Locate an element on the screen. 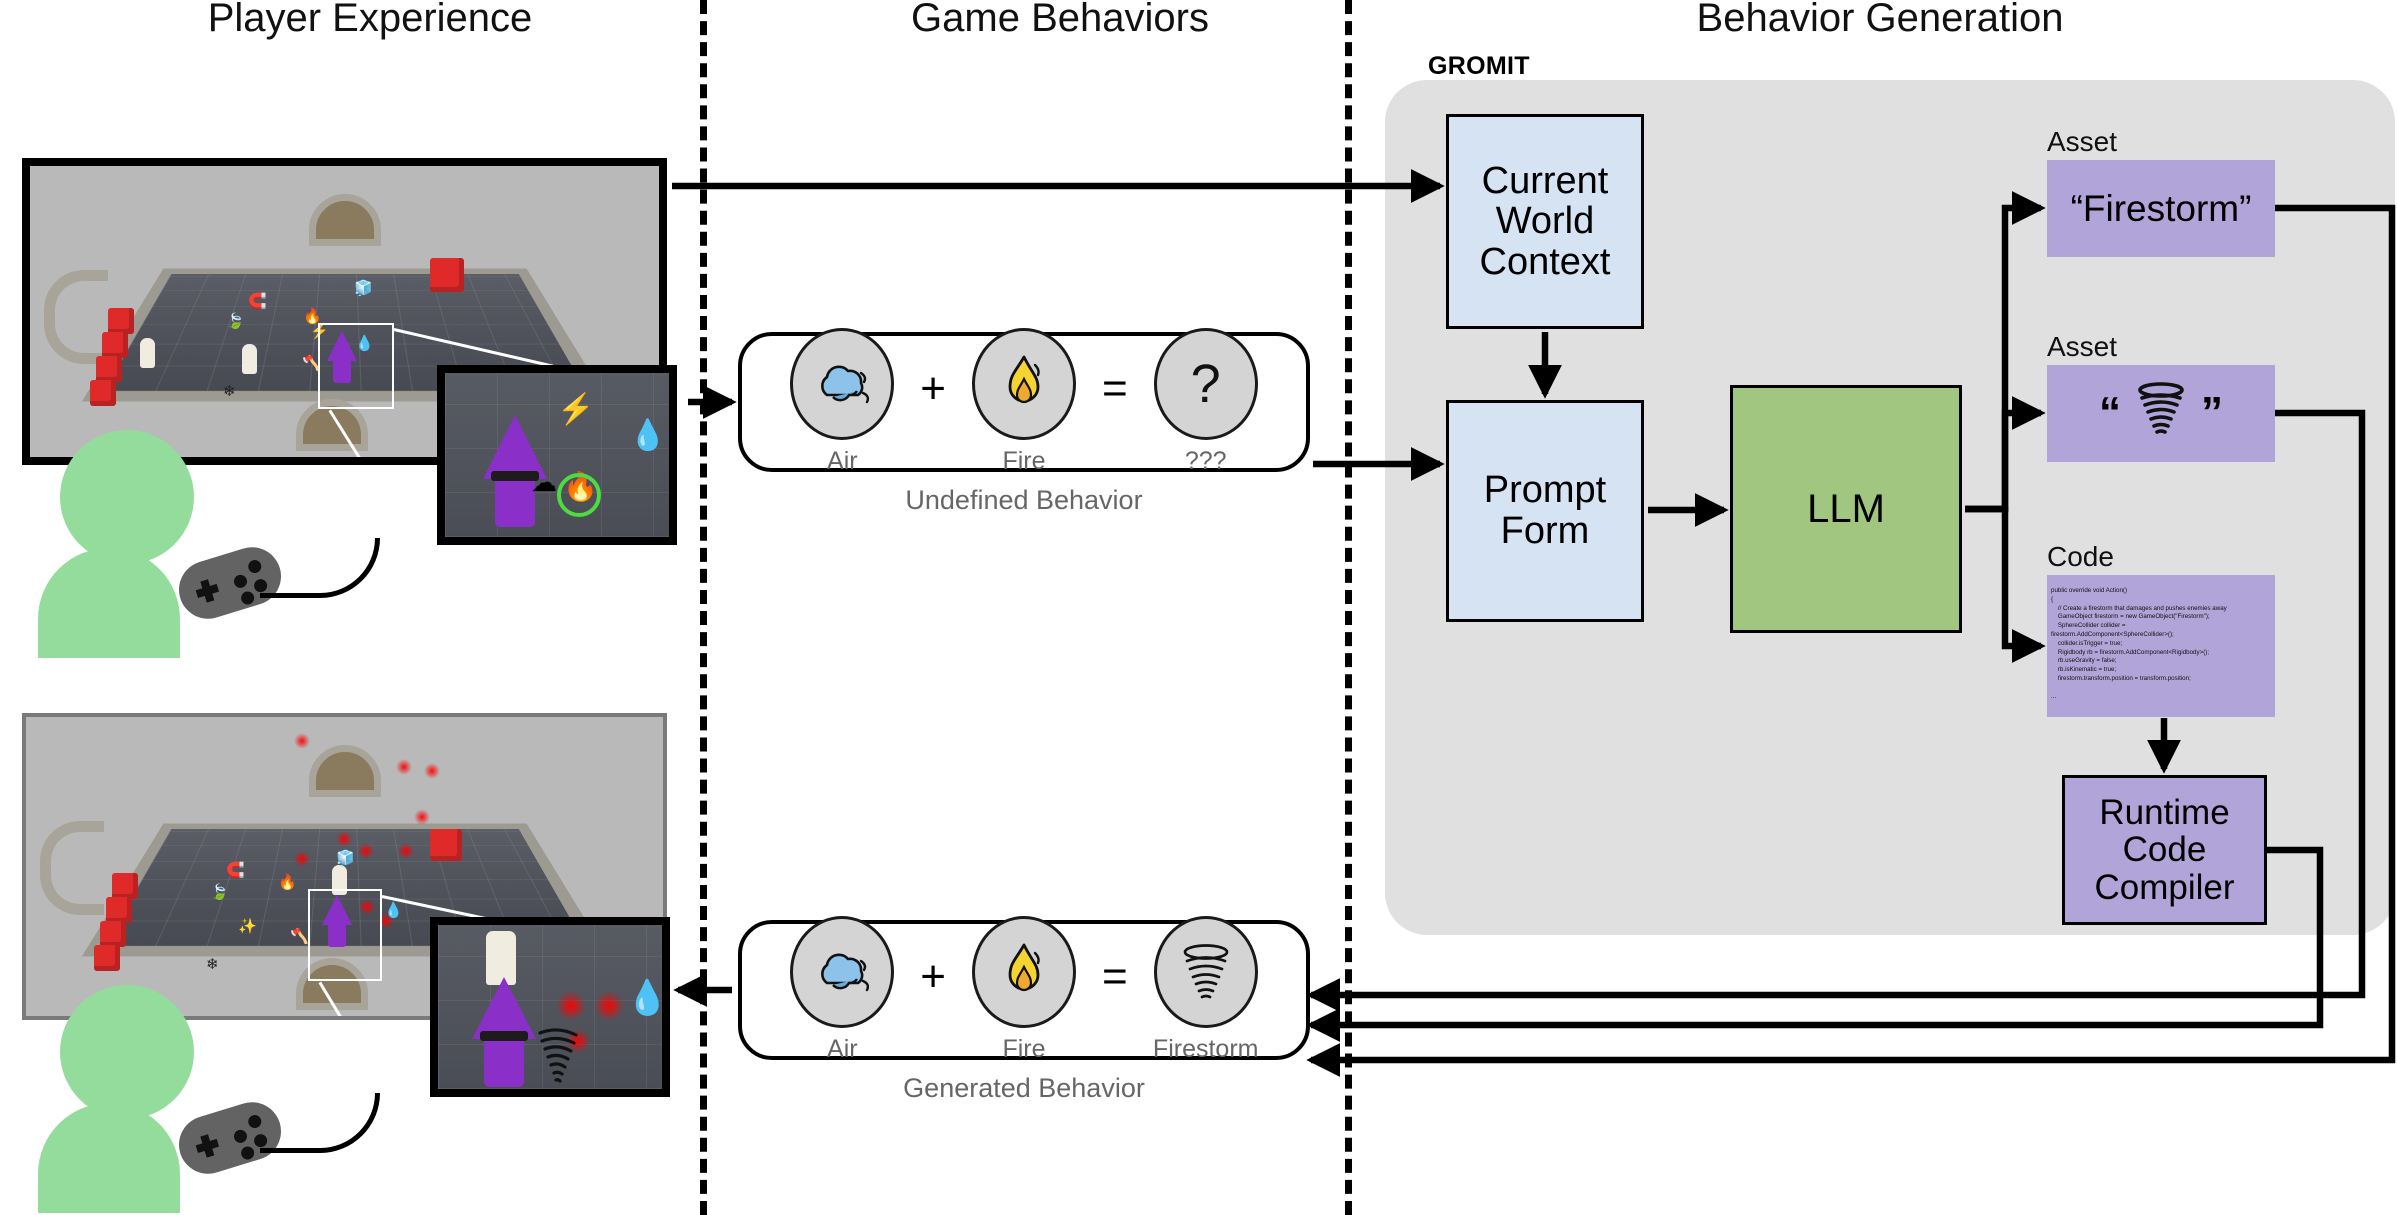 This screenshot has height=1215, width=2397. column-header-game-behaviors: Game Behaviors is located at coordinates (1060, 20).